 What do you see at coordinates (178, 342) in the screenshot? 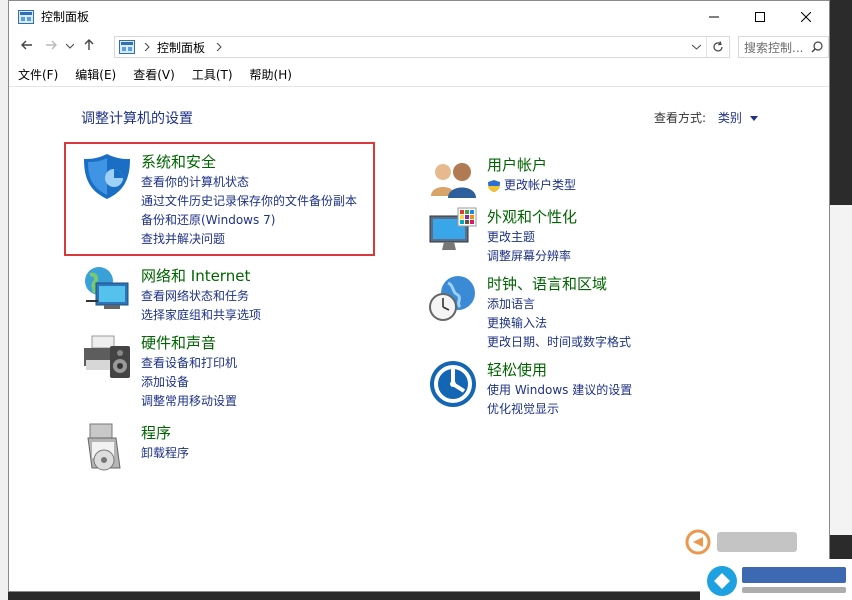
I see `category-title: 硬件和声音` at bounding box center [178, 342].